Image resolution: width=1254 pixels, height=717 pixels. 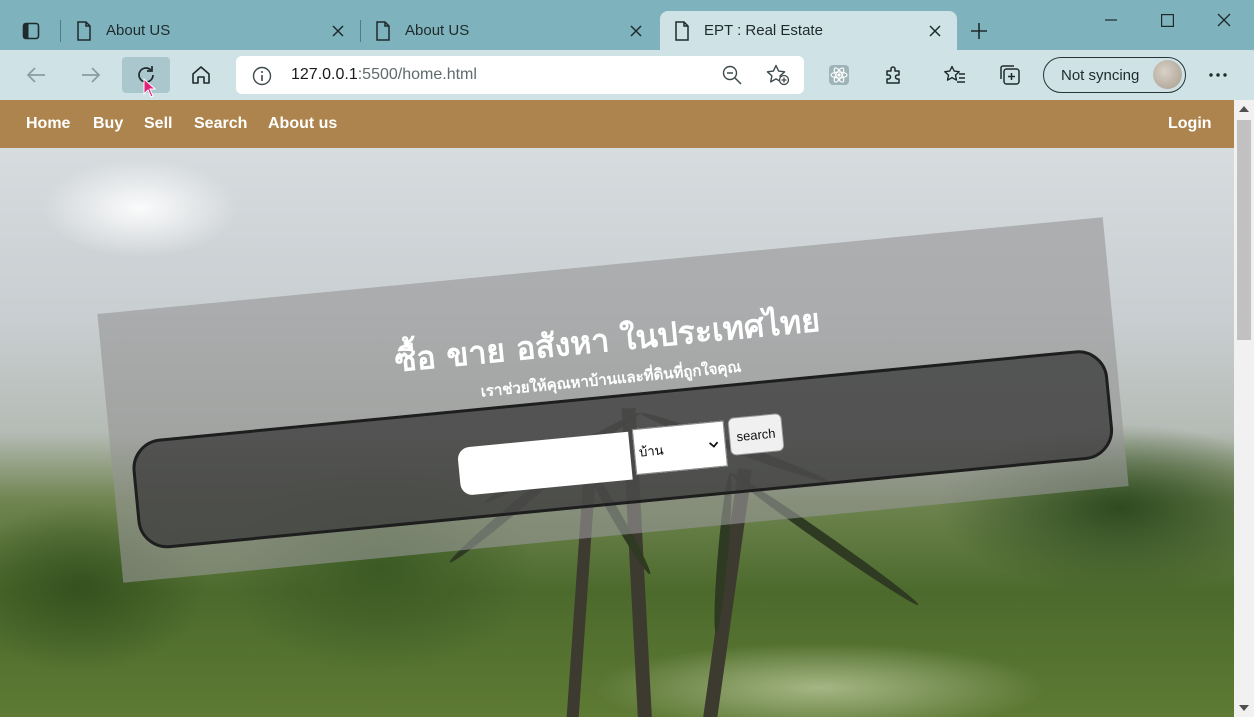 I want to click on collections-icon, so click(x=1010, y=75).